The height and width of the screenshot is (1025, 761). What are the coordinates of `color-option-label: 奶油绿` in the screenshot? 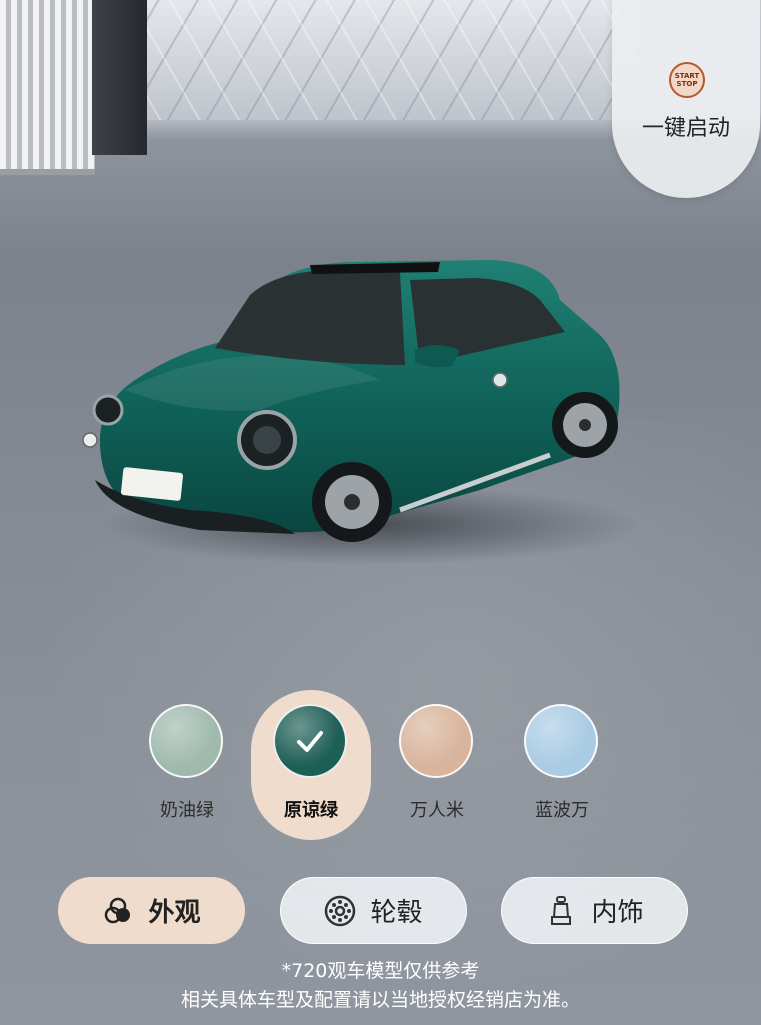 It's located at (187, 810).